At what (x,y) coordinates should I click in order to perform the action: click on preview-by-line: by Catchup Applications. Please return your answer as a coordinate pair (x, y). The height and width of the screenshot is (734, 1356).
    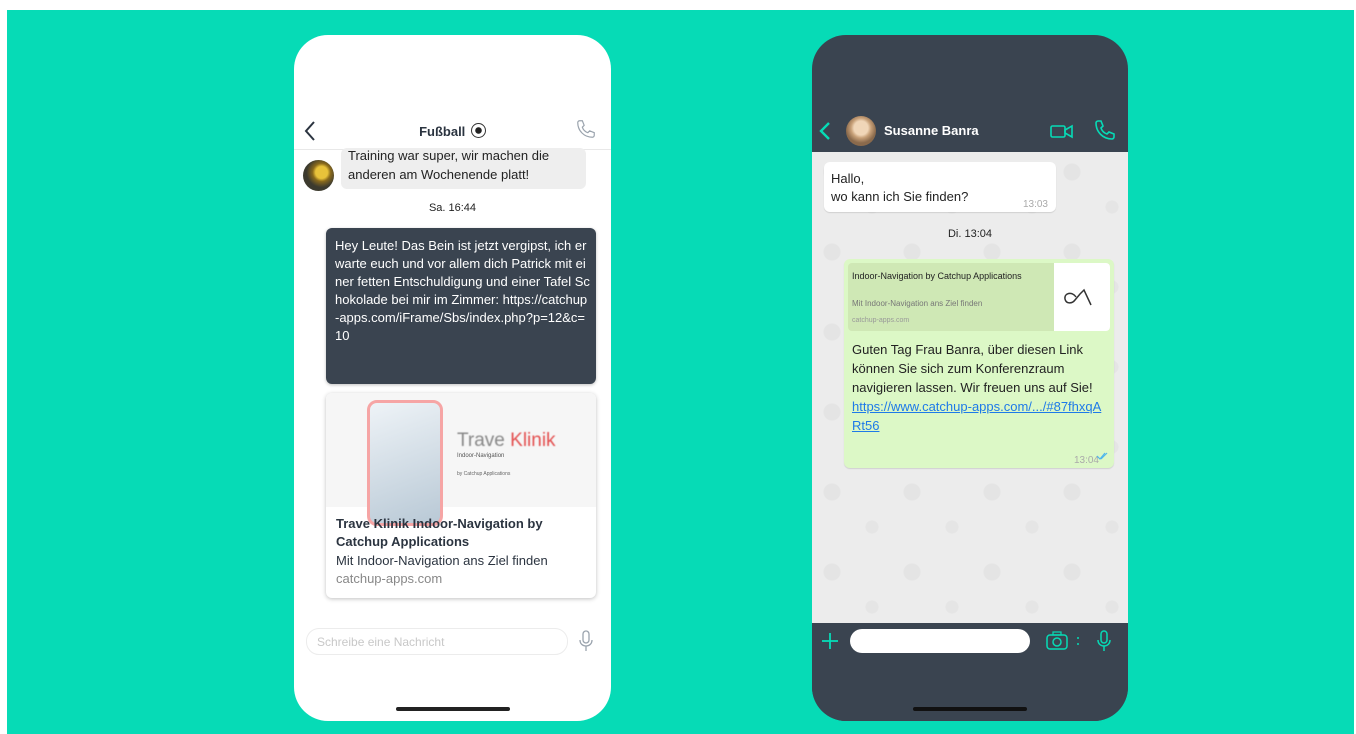
    Looking at the image, I should click on (484, 474).